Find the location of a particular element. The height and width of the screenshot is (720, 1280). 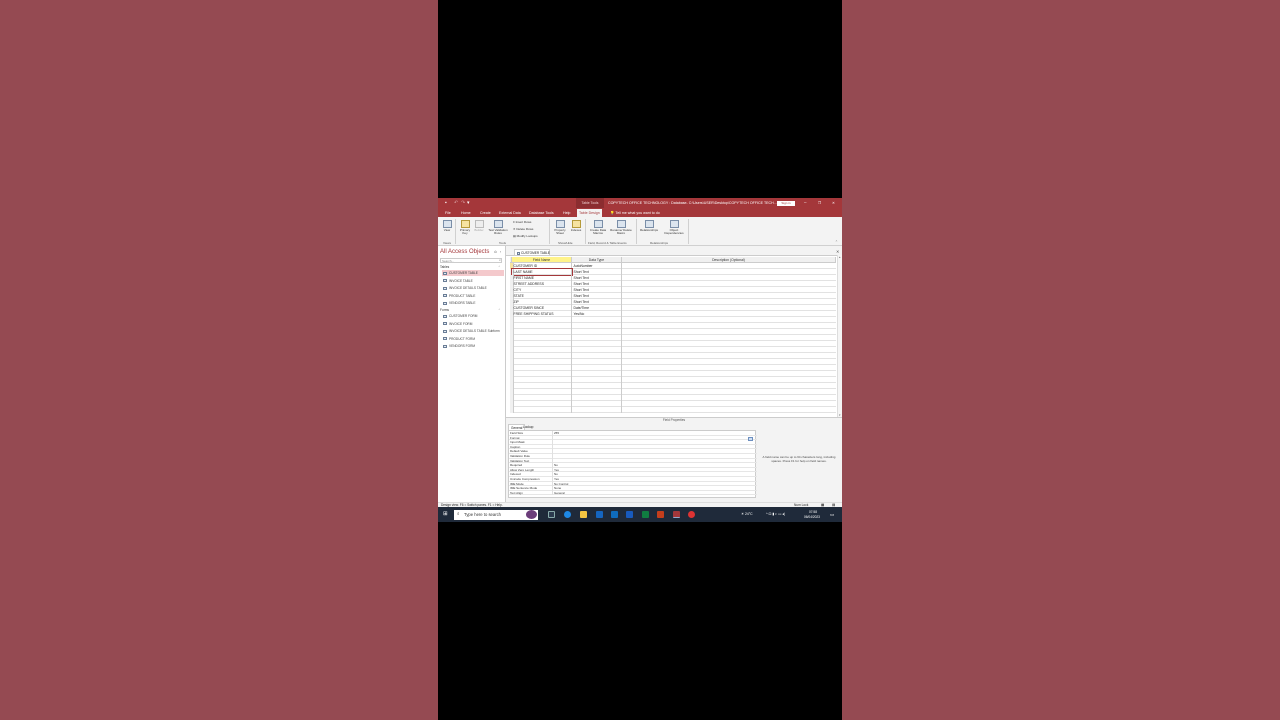

primary-key-button: Primary Key is located at coordinates (465, 228).